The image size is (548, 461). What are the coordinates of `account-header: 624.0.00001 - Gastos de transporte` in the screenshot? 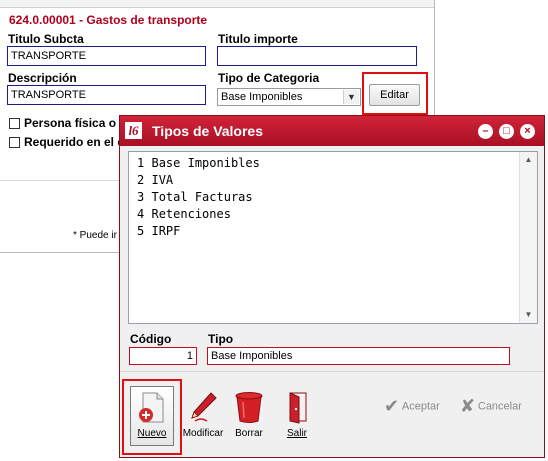 It's located at (108, 20).